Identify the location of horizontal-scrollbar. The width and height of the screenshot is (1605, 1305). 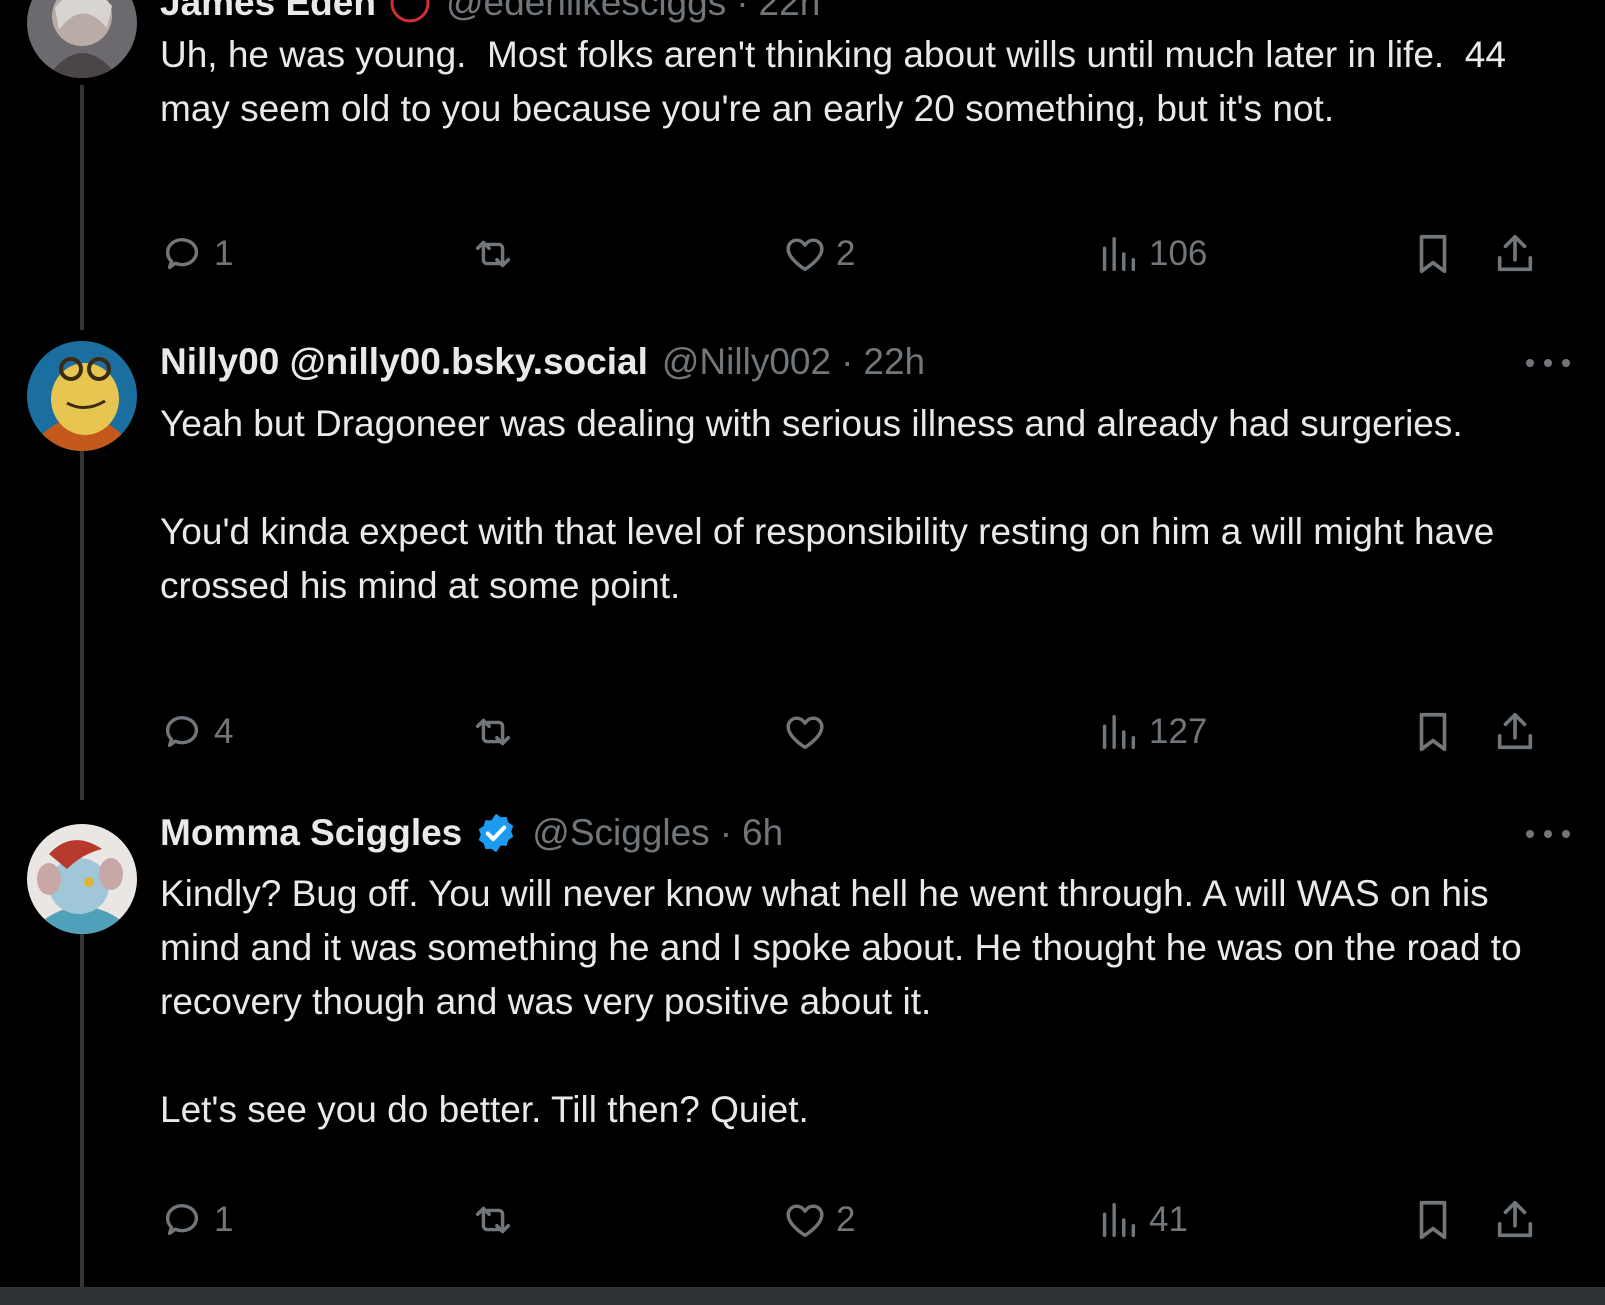
(802, 1296).